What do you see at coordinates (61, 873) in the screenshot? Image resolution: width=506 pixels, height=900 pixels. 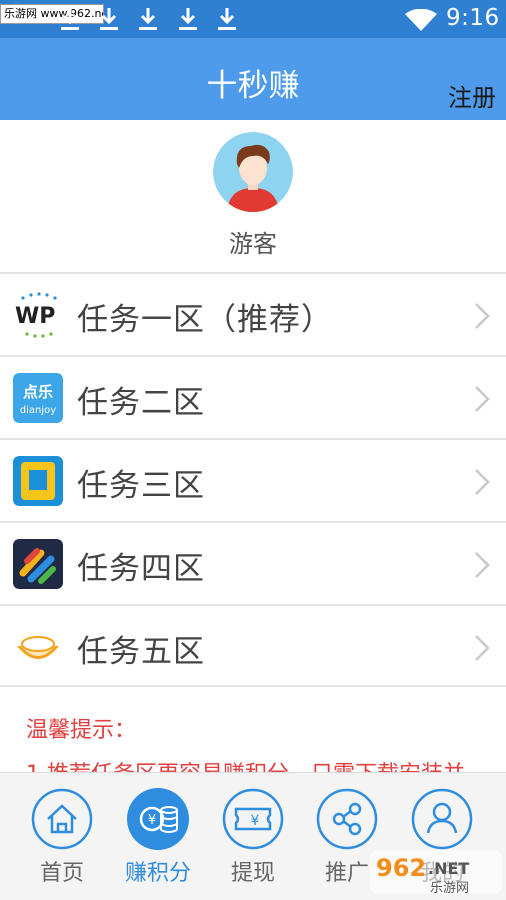 I see `nav-label: 首页` at bounding box center [61, 873].